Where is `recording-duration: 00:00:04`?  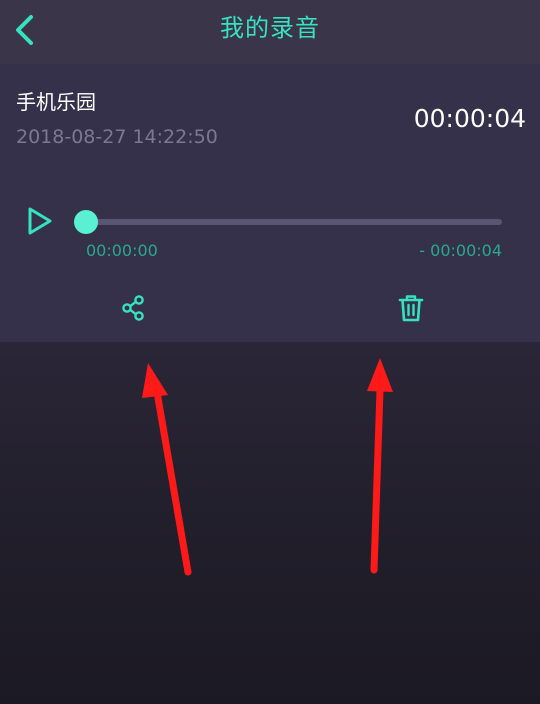
recording-duration: 00:00:04 is located at coordinates (469, 118).